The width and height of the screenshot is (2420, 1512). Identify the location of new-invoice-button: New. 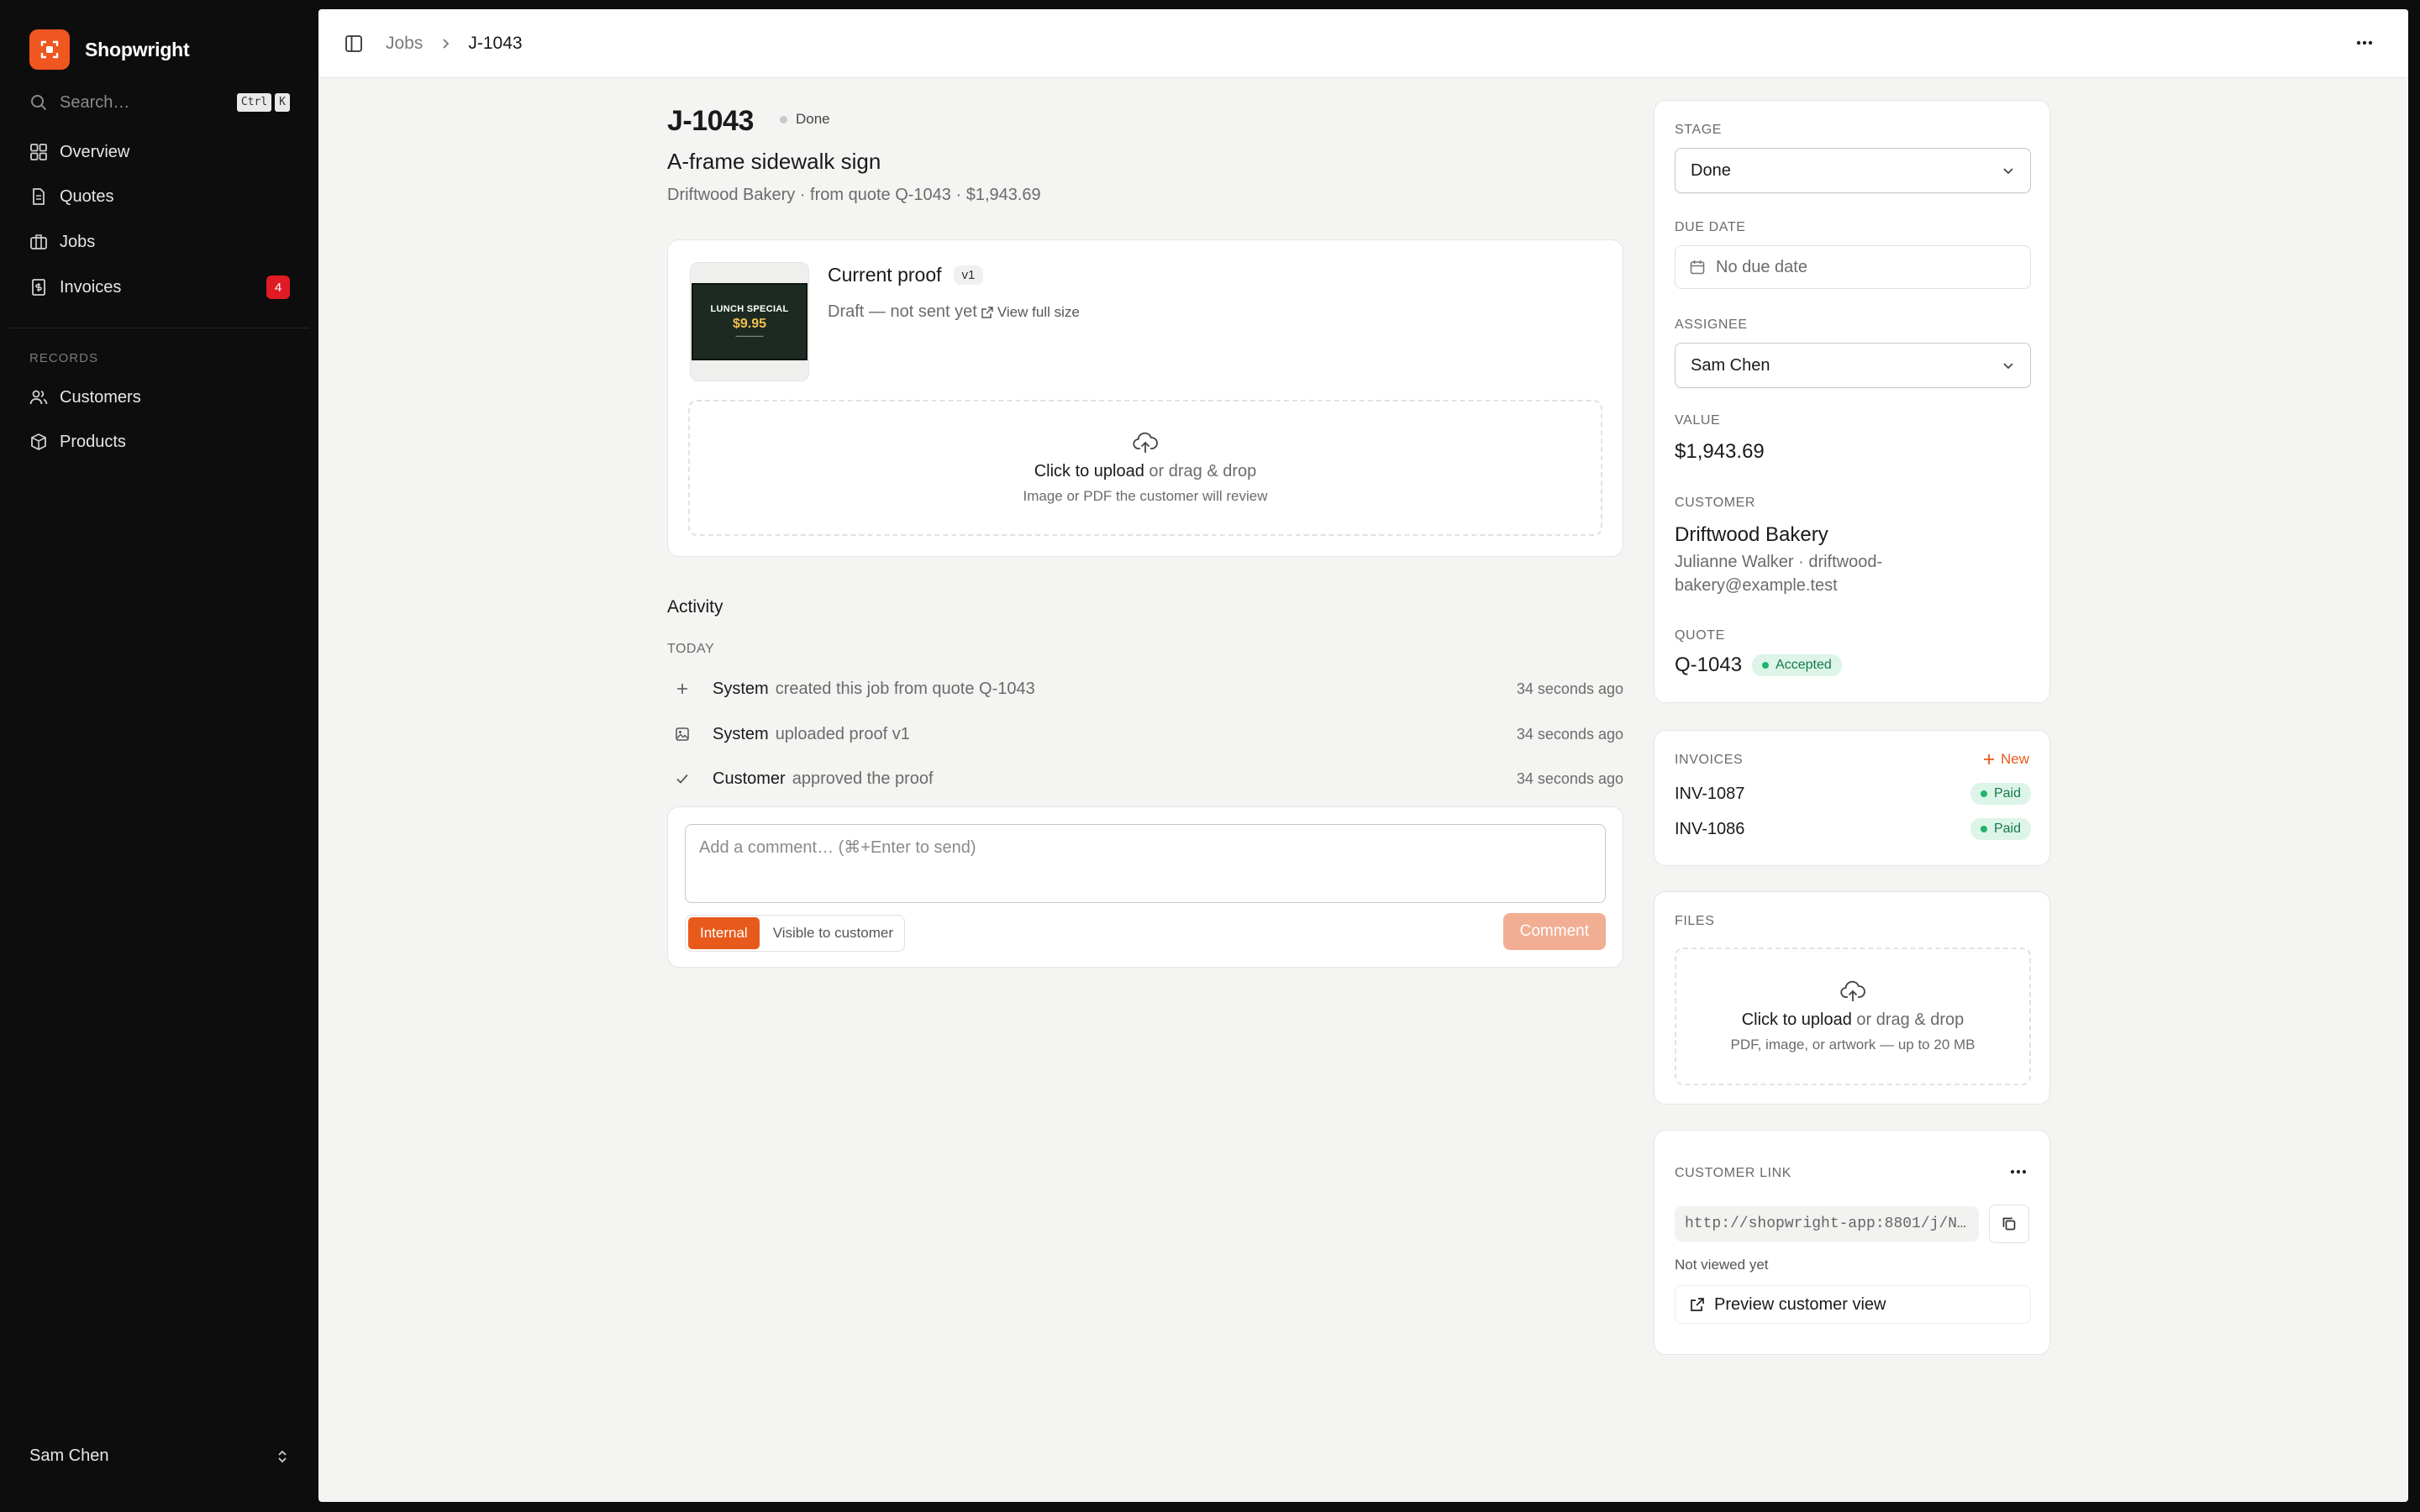
(2005, 759).